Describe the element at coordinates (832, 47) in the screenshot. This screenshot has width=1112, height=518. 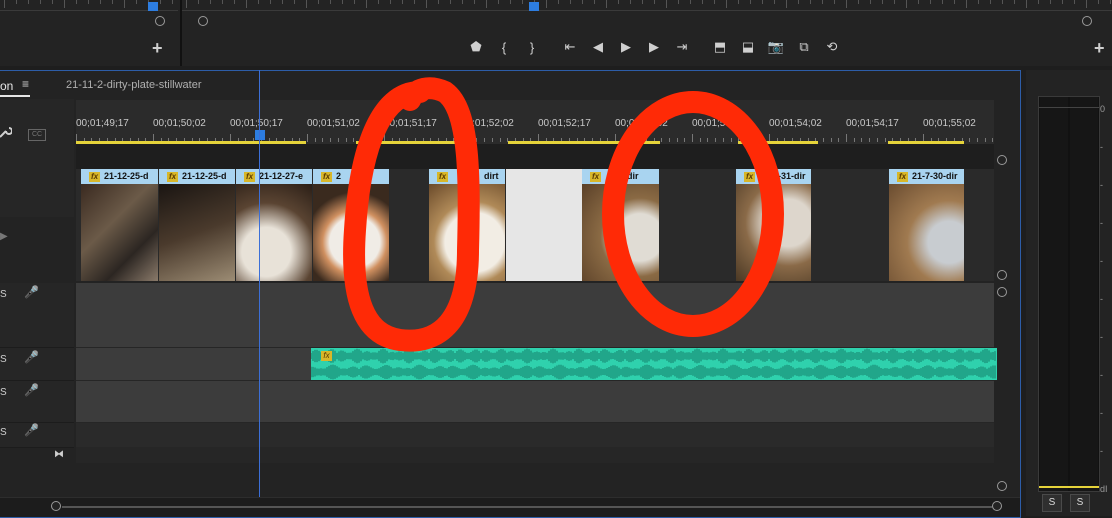
I see `loop-button: ⟲` at that location.